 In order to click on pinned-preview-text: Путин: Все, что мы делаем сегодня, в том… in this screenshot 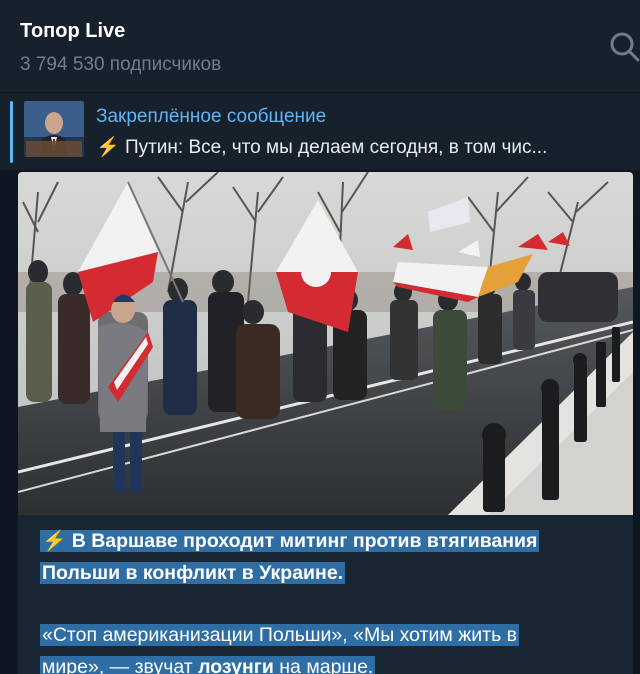, I will do `click(336, 147)`.